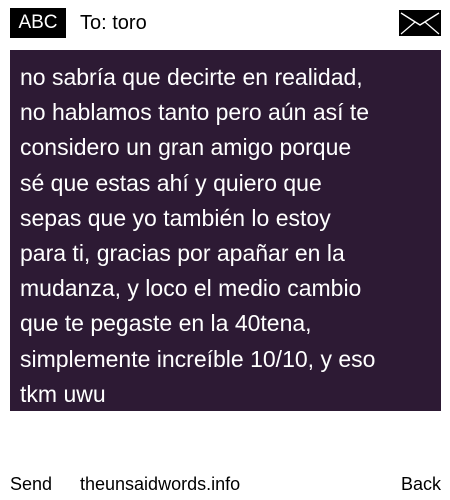  Describe the element at coordinates (225, 23) in the screenshot. I see `compose-header: ABC To: toro` at that location.